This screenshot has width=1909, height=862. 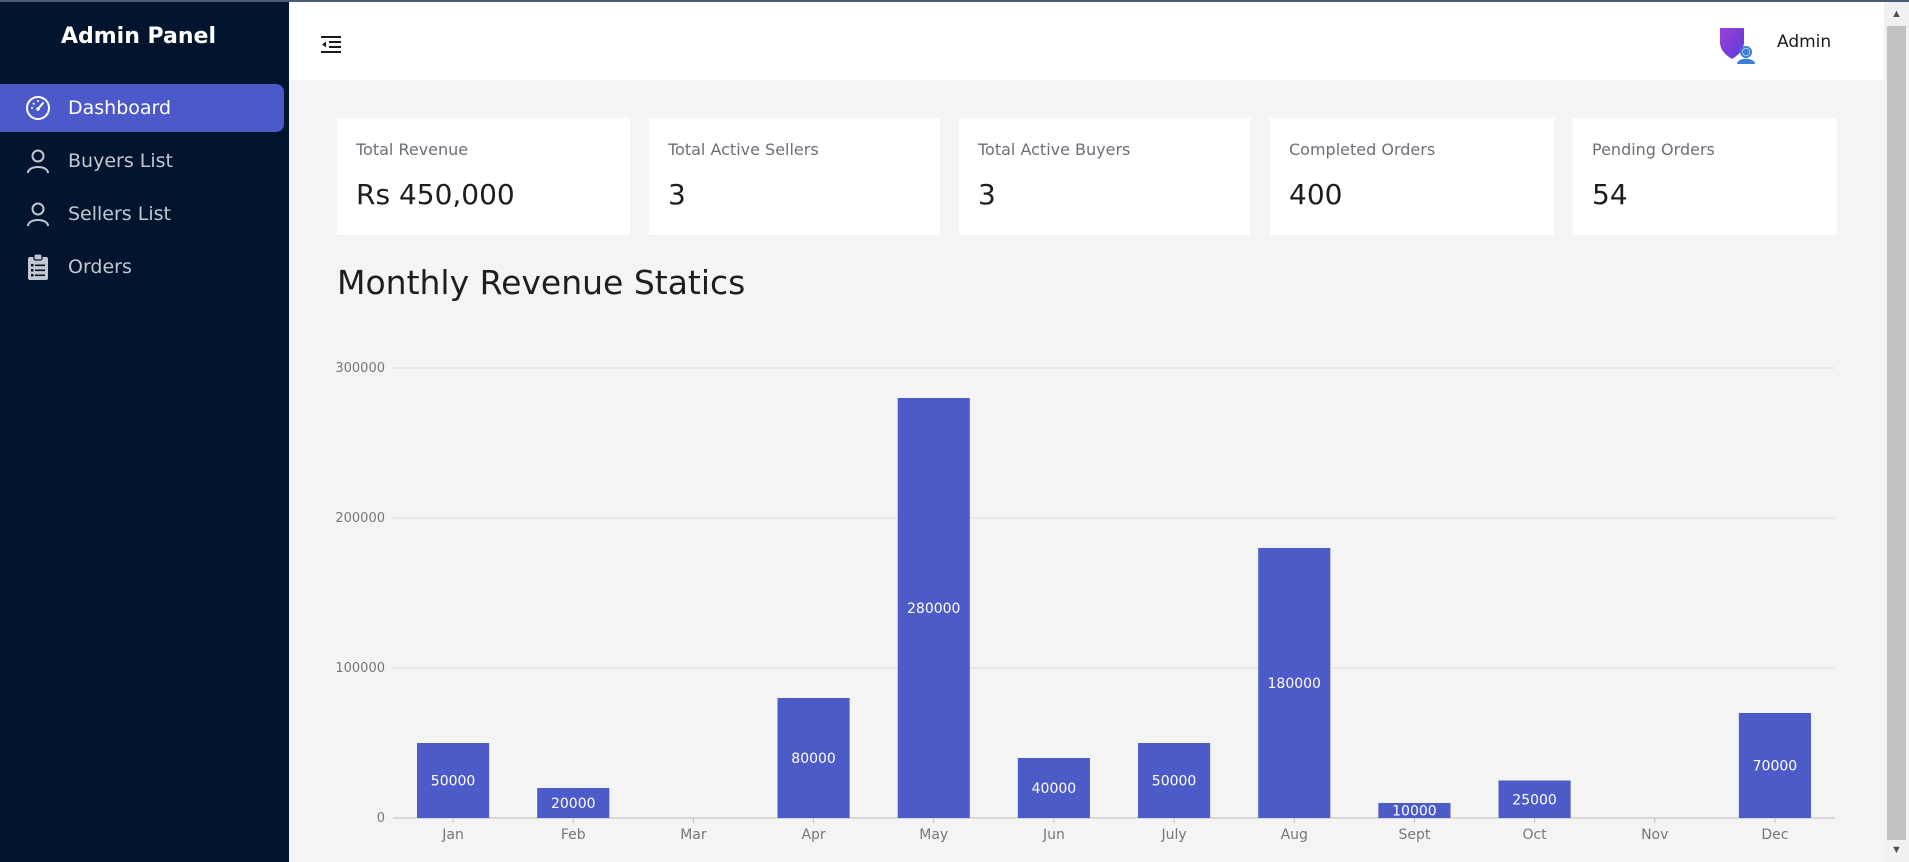 I want to click on x-tick-label: Oct, so click(x=1534, y=835).